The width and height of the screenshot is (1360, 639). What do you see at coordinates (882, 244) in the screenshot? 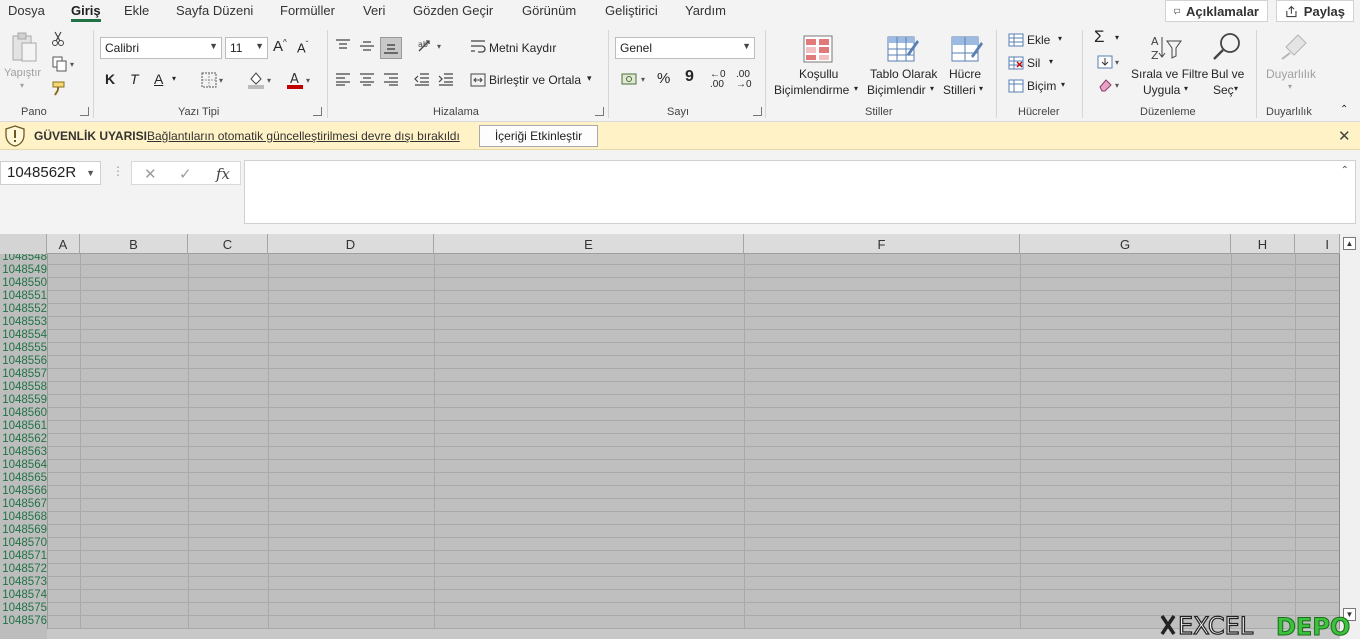
I see `column-header-f: F` at bounding box center [882, 244].